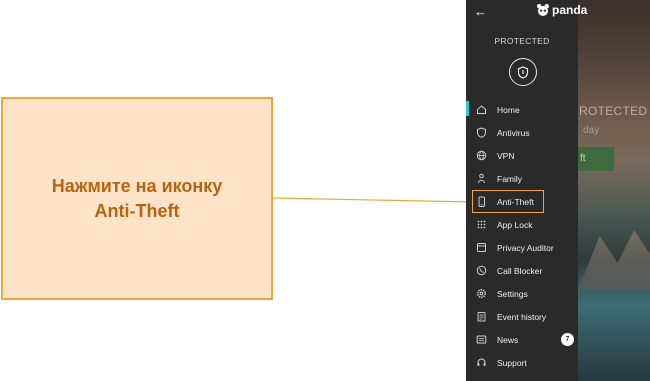 The height and width of the screenshot is (381, 650). I want to click on home-background, so click(614, 190).